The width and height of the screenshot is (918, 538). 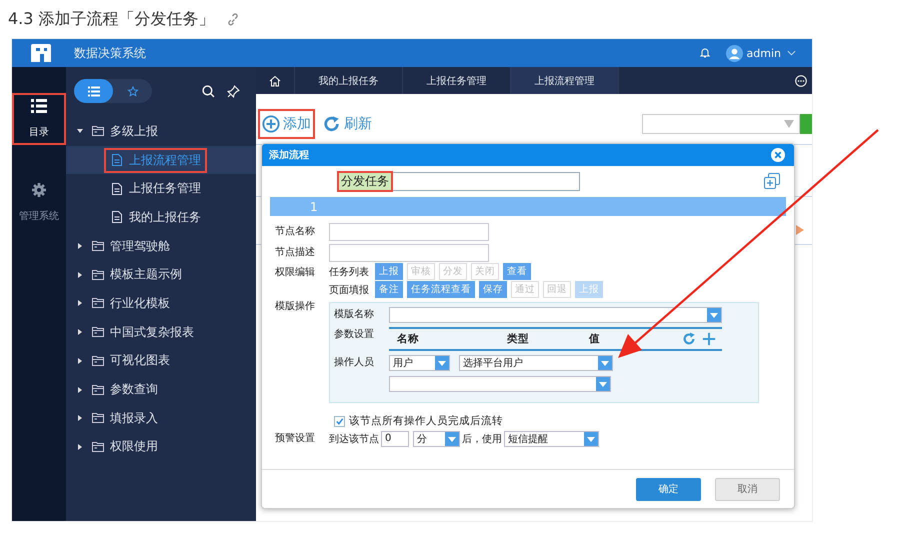 I want to click on column-header: 类型, so click(x=518, y=339).